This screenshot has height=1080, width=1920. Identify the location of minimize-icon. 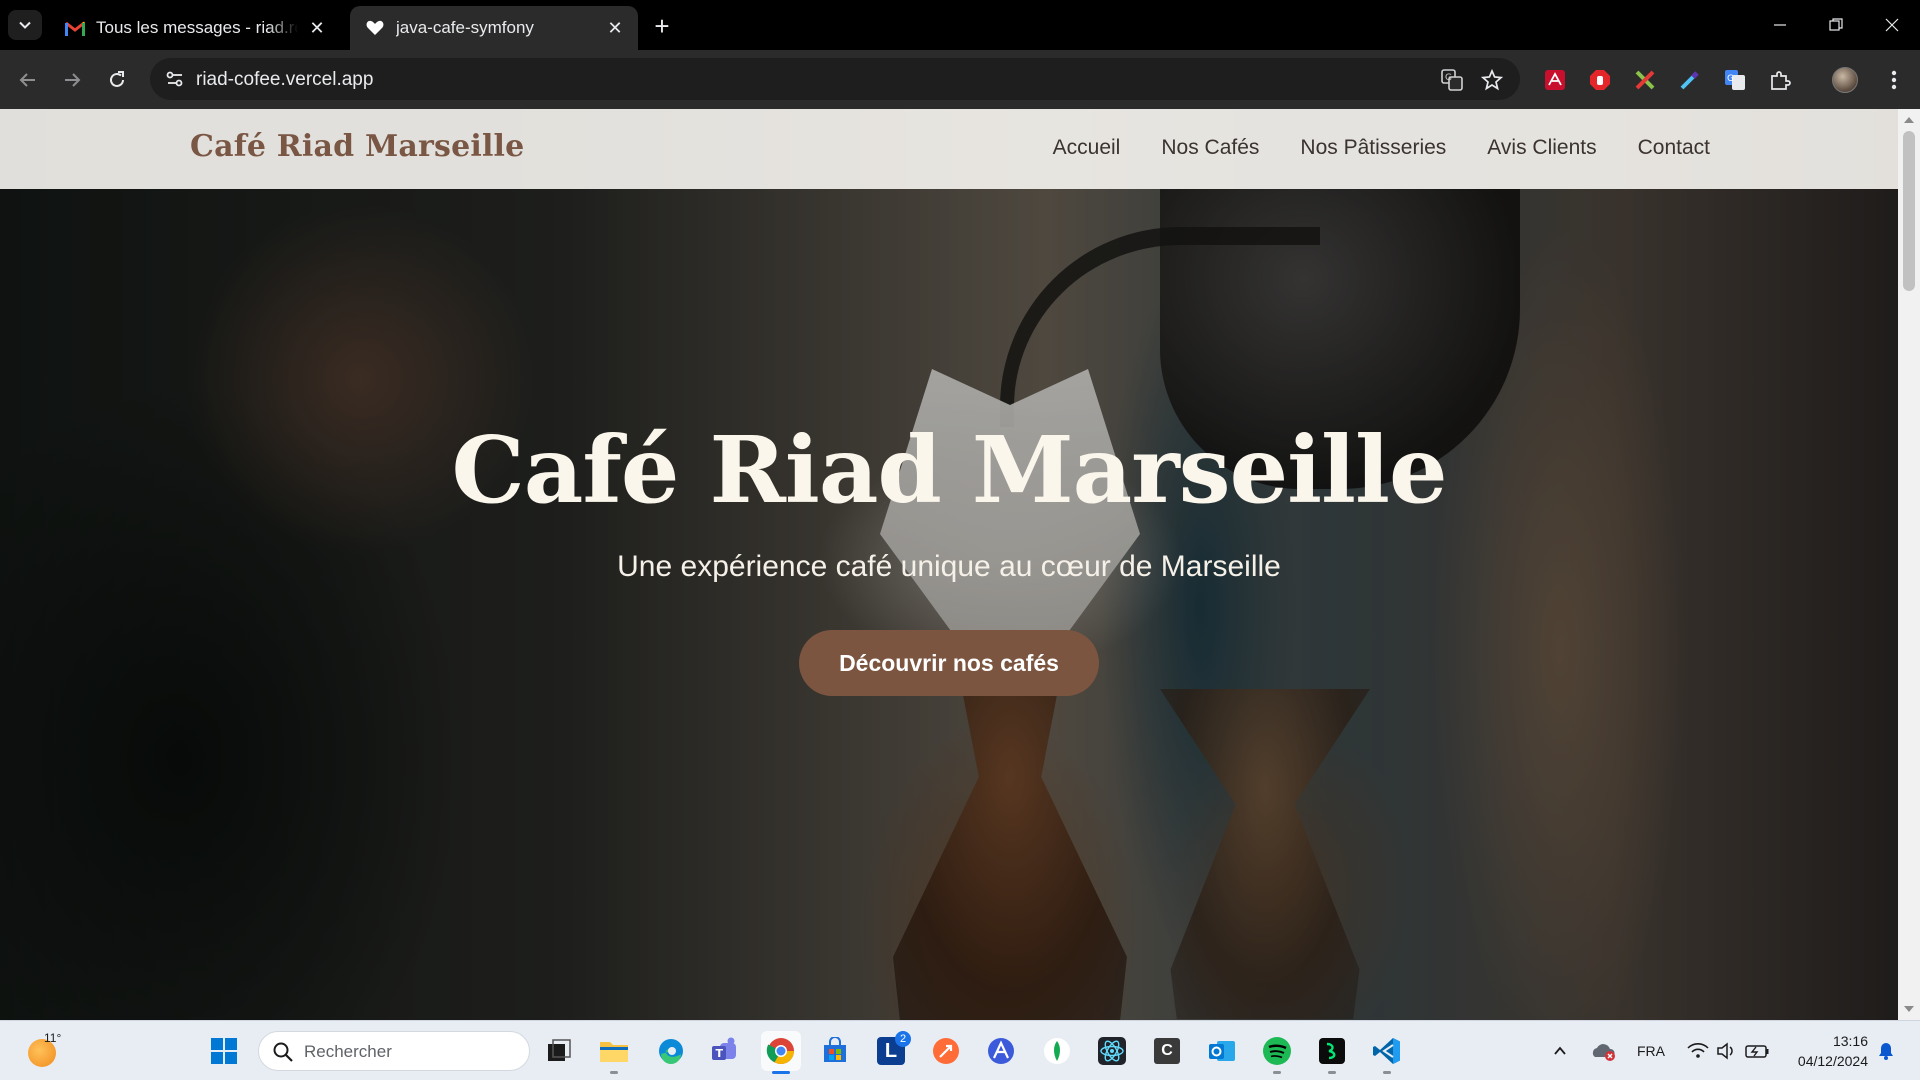
(1780, 25).